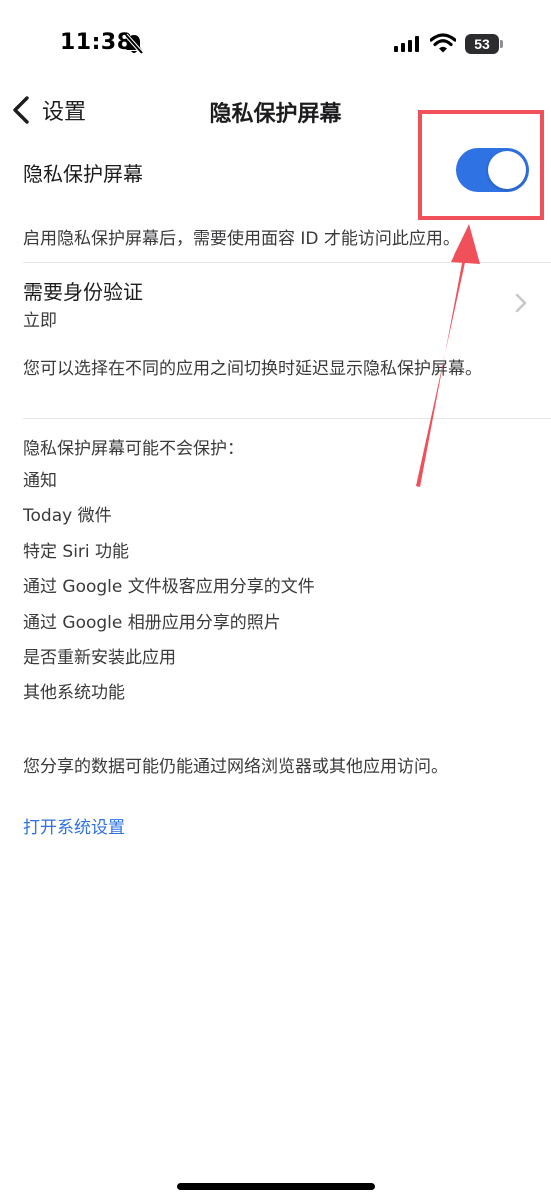 This screenshot has height=1200, width=551. I want to click on chevron-left-icon, so click(21, 110).